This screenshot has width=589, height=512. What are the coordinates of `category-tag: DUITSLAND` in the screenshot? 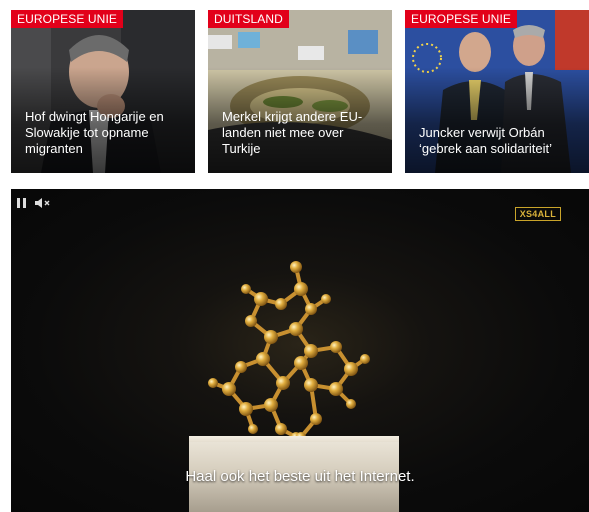 It's located at (248, 19).